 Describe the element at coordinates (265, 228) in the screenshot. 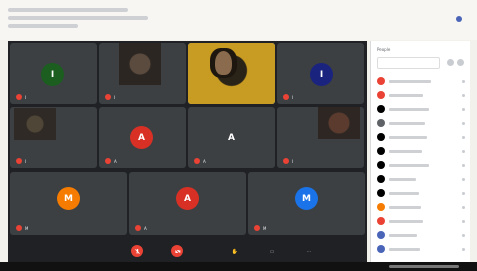

I see `participant-name: M` at that location.